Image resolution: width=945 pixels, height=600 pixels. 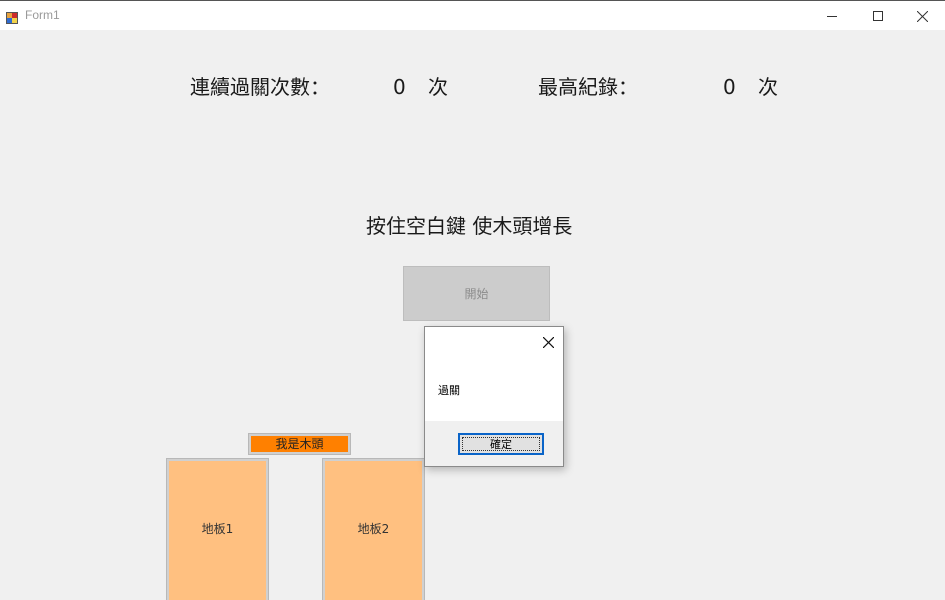 I want to click on maximize-icon, so click(x=878, y=16).